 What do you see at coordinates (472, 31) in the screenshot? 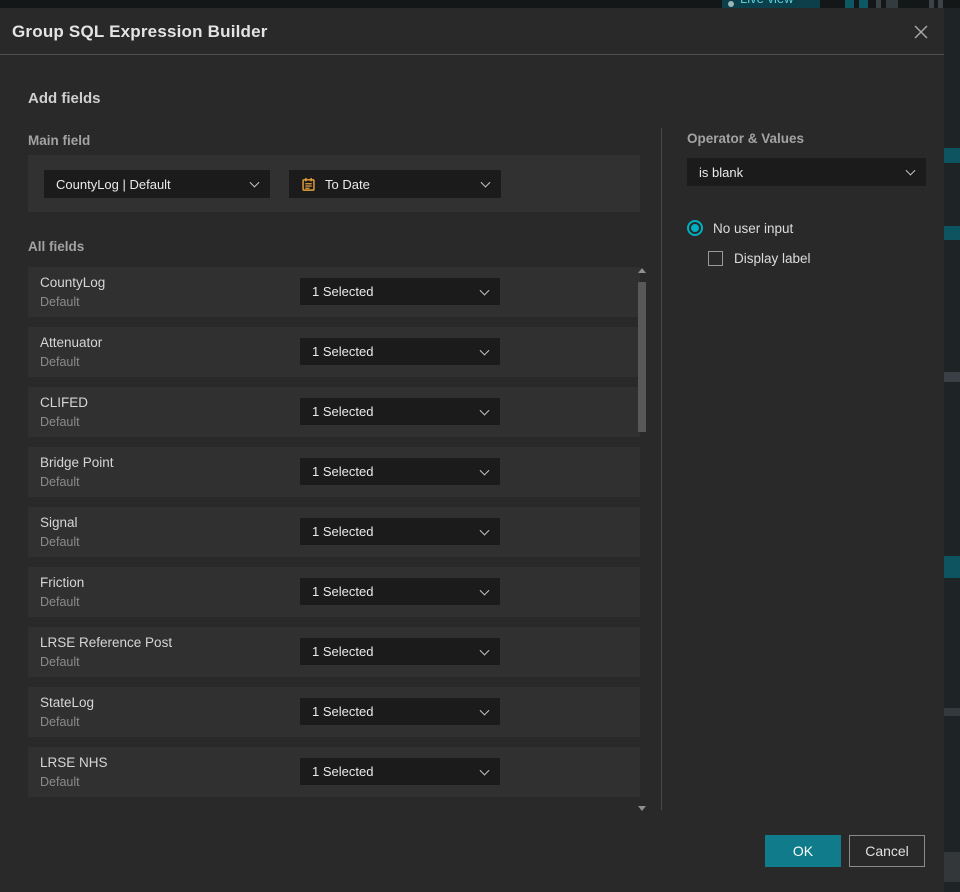
I see `dialog-header: Group SQL Expression Builder` at bounding box center [472, 31].